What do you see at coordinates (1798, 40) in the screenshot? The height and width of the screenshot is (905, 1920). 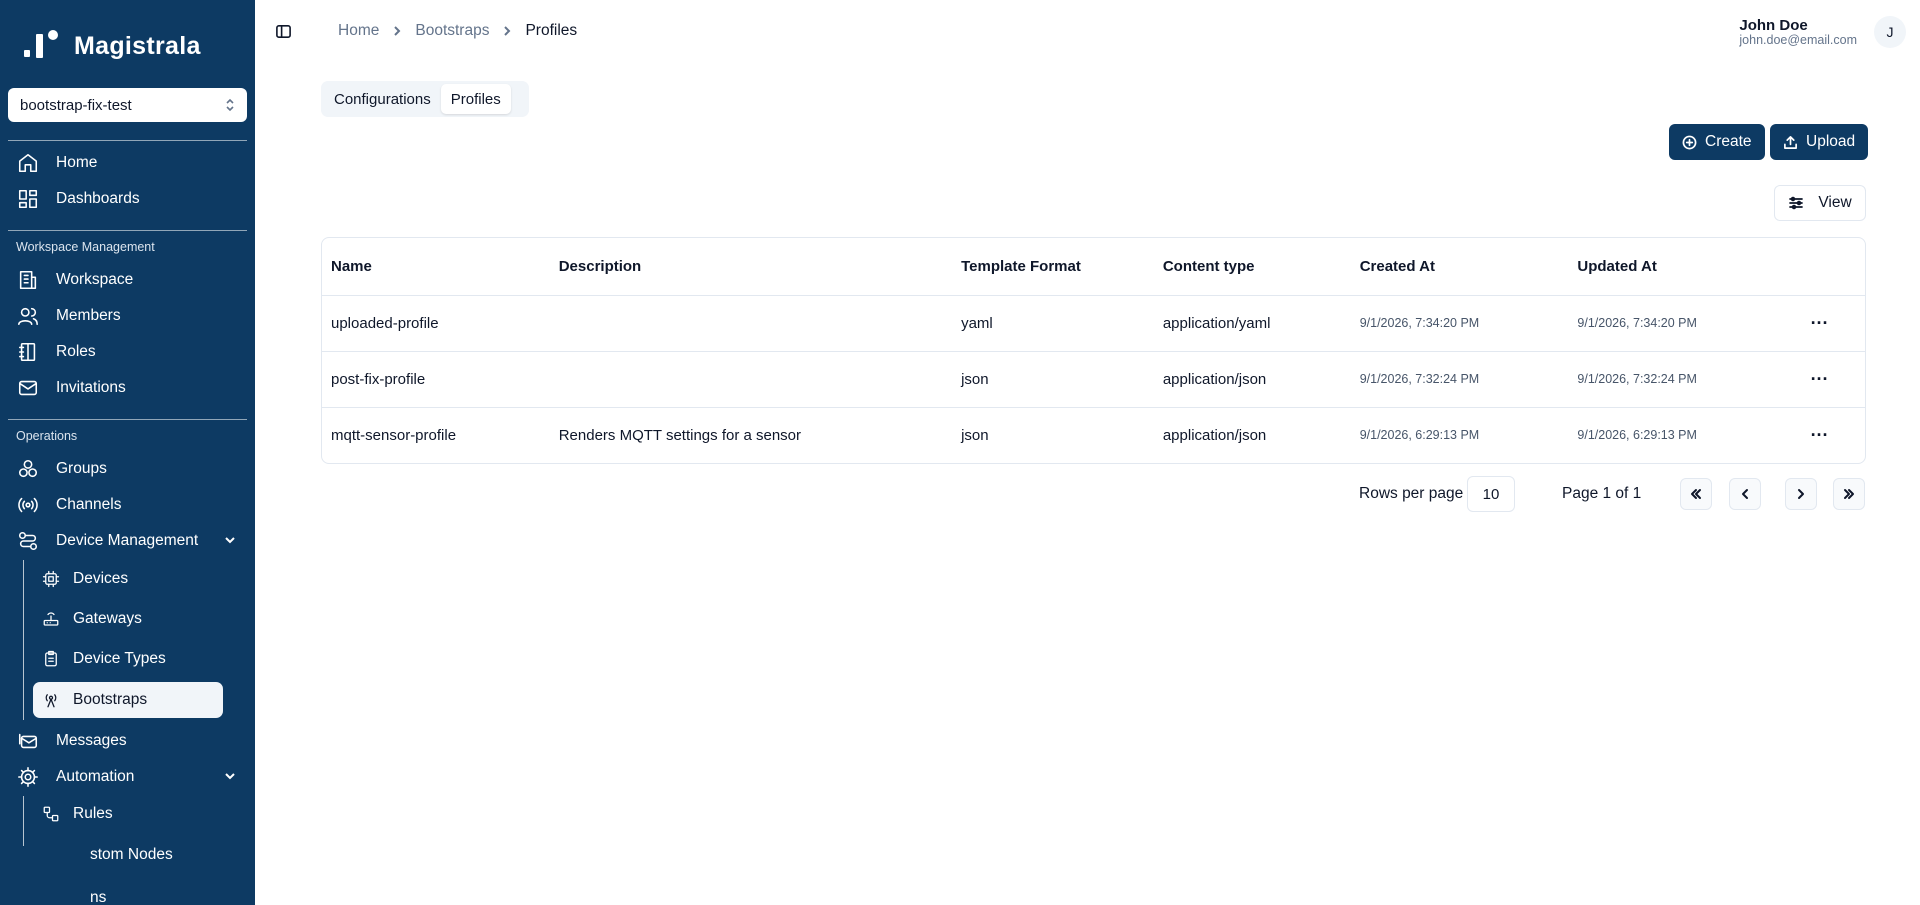 I see `user-email: john.doe@email.com` at bounding box center [1798, 40].